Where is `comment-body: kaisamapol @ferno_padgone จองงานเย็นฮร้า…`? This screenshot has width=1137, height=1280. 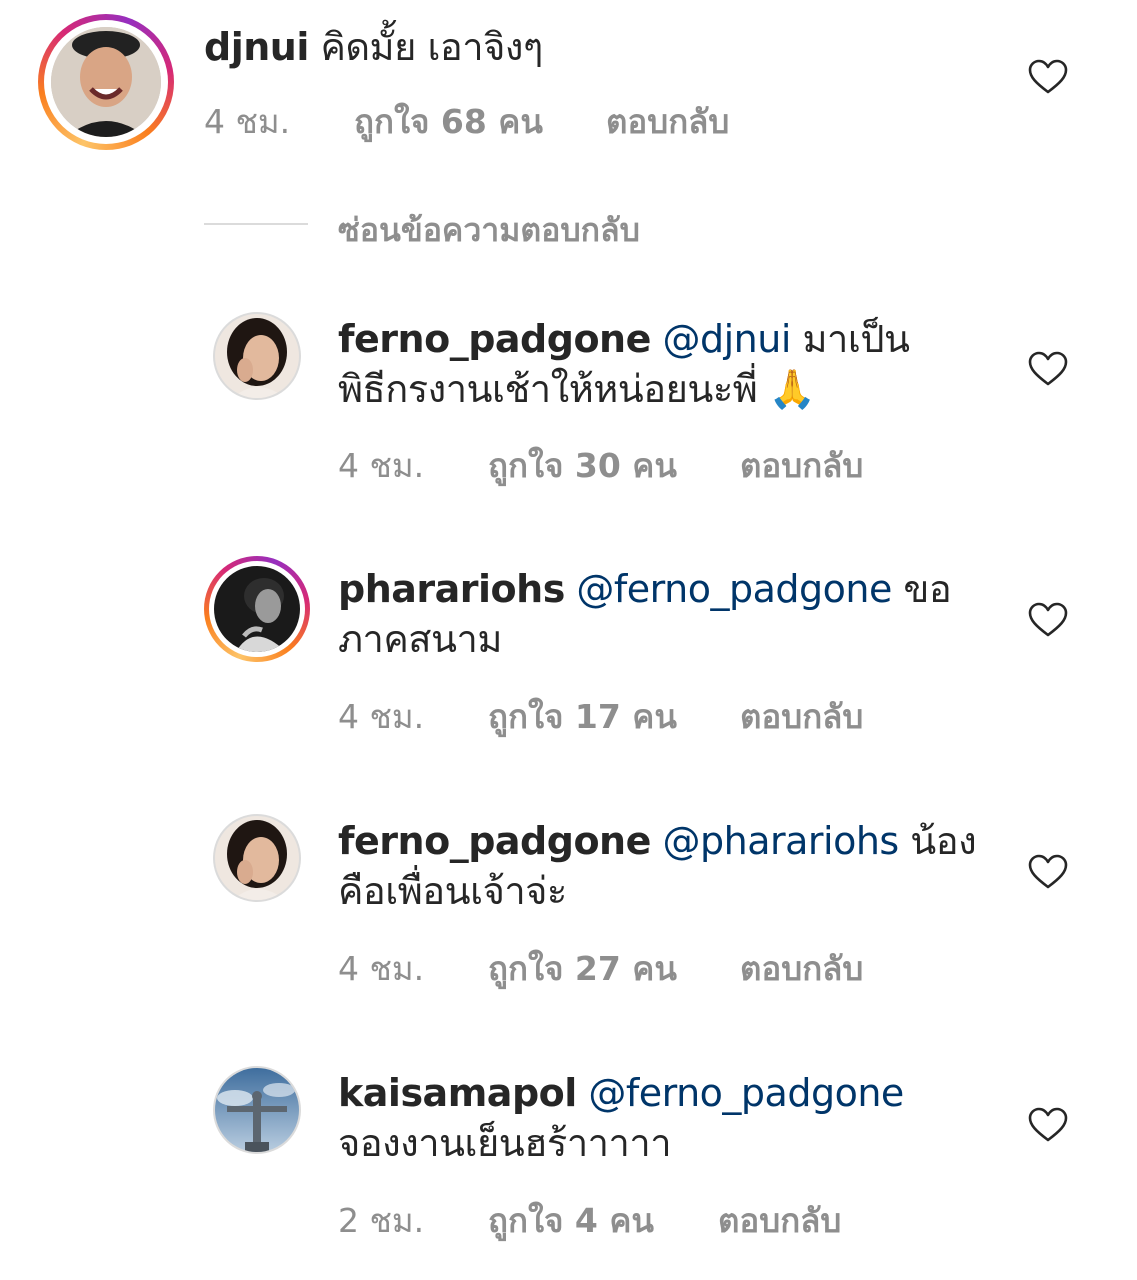 comment-body: kaisamapol @ferno_padgone จองงานเย็นฮร้า… is located at coordinates (678, 1118).